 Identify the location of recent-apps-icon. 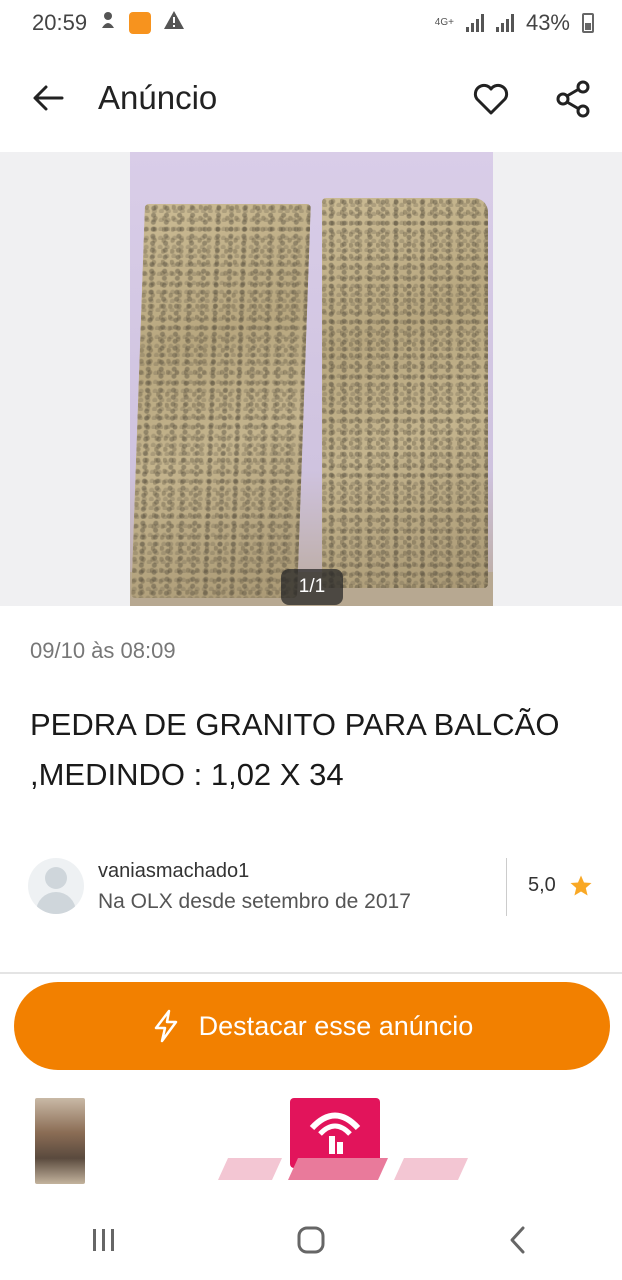
(104, 1240).